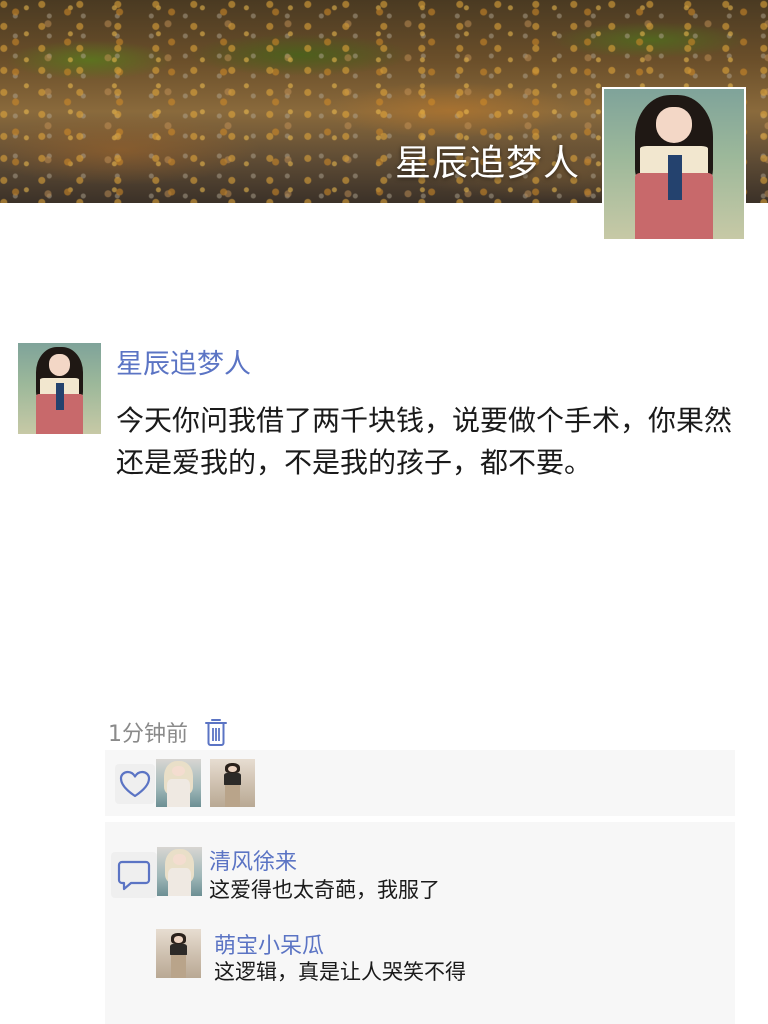 This screenshot has height=1024, width=768. I want to click on post-meta-row: 1分钟前, so click(168, 732).